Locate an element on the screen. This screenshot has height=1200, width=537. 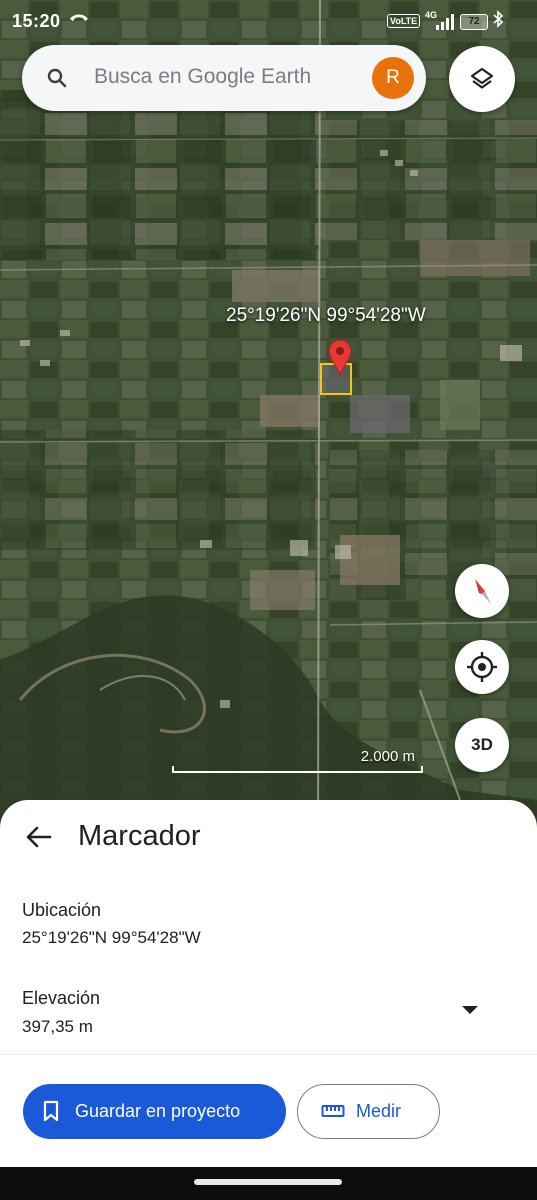
home-gesture-handle is located at coordinates (268, 1182).